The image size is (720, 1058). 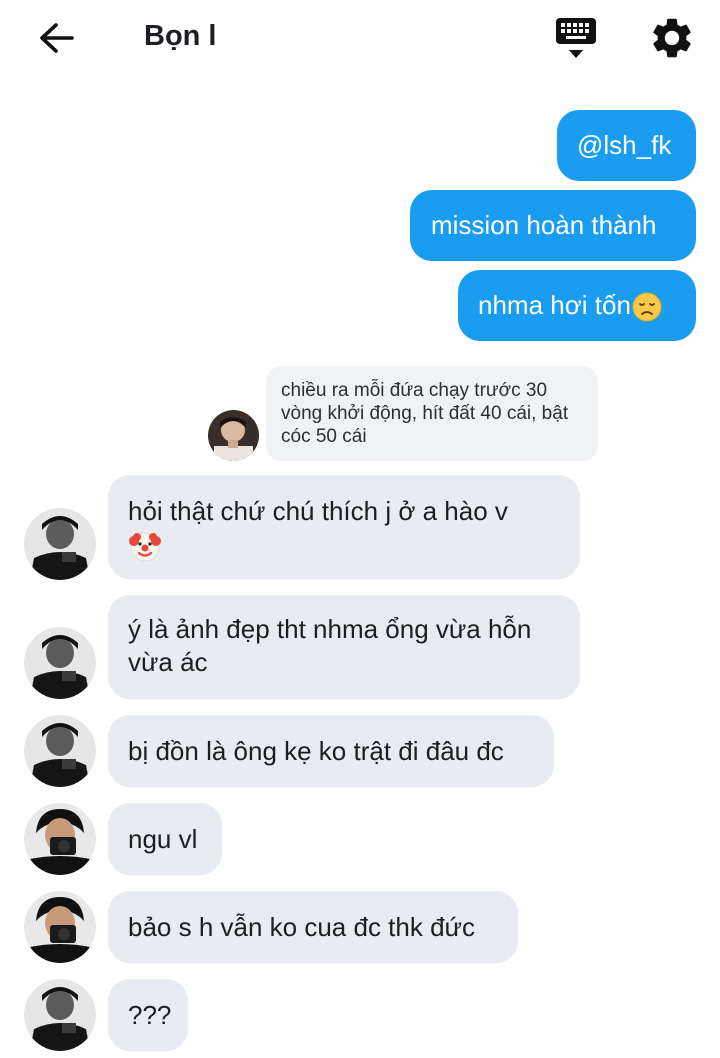 I want to click on incoming-message: bị đồn là ông kẹ ko trật đi đâu đc, so click(x=331, y=751).